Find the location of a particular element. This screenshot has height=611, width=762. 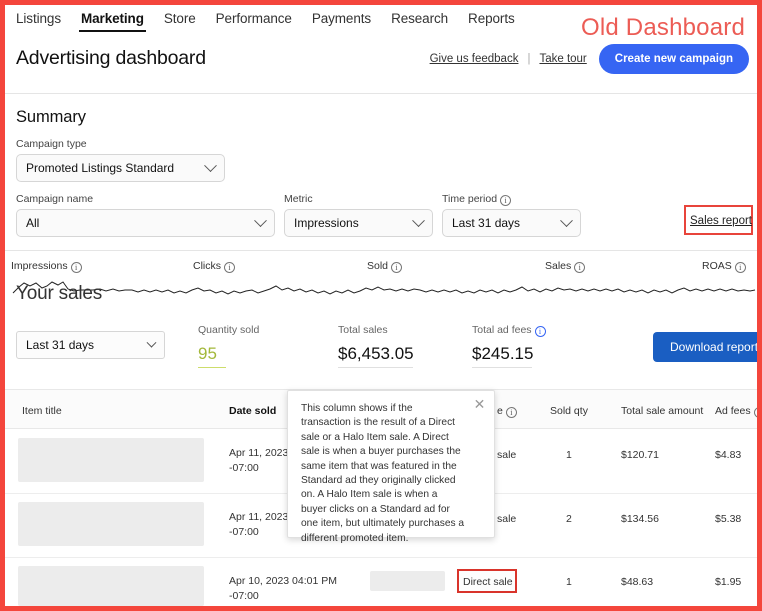

campaign-type-select: Promoted Listings Standard is located at coordinates (120, 168).